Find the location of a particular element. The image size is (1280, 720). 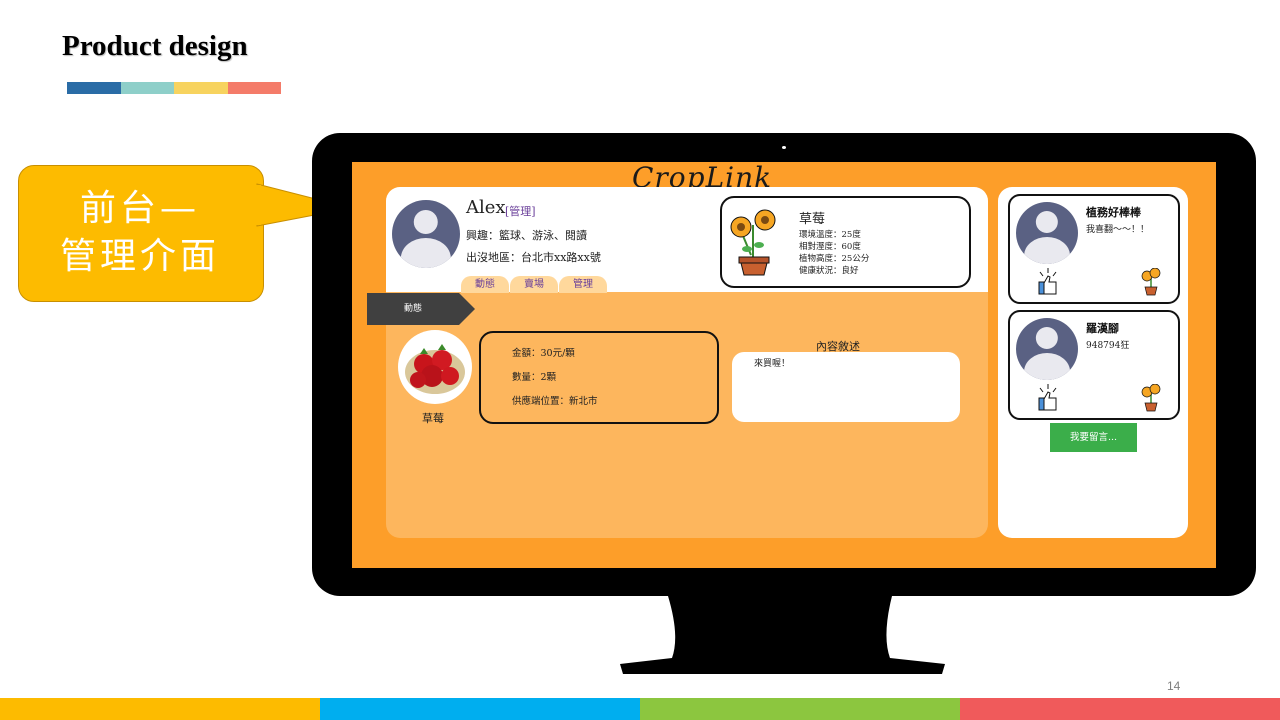

page-number: 14 is located at coordinates (1174, 686).